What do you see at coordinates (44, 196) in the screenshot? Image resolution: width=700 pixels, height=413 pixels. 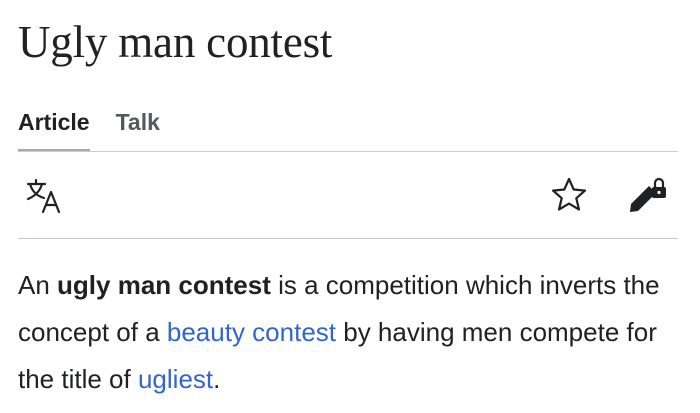 I see `translate-icon` at bounding box center [44, 196].